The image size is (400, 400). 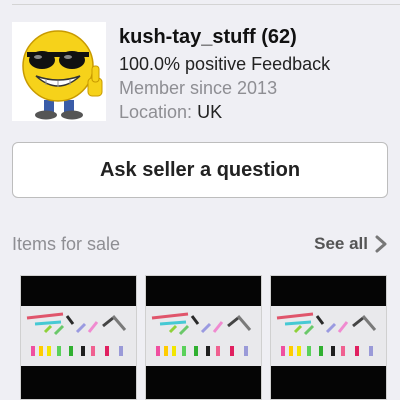 I want to click on seller-location: Location: UK, so click(x=170, y=112).